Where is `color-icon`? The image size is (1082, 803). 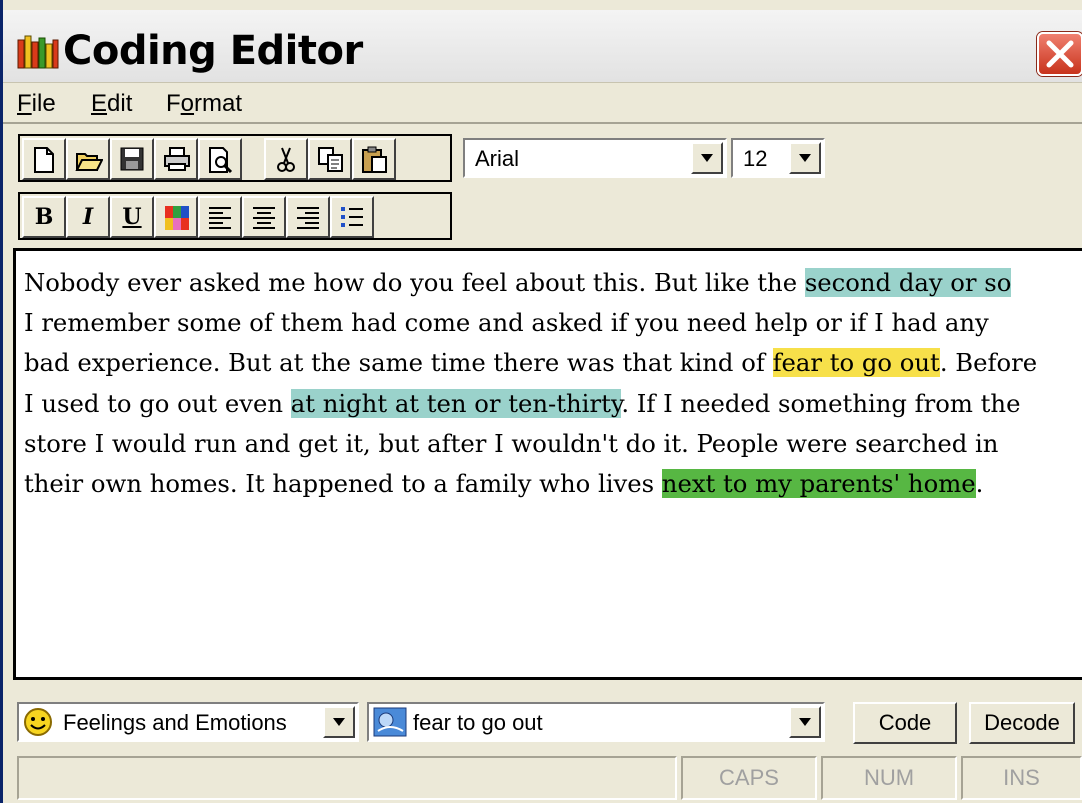 color-icon is located at coordinates (177, 218).